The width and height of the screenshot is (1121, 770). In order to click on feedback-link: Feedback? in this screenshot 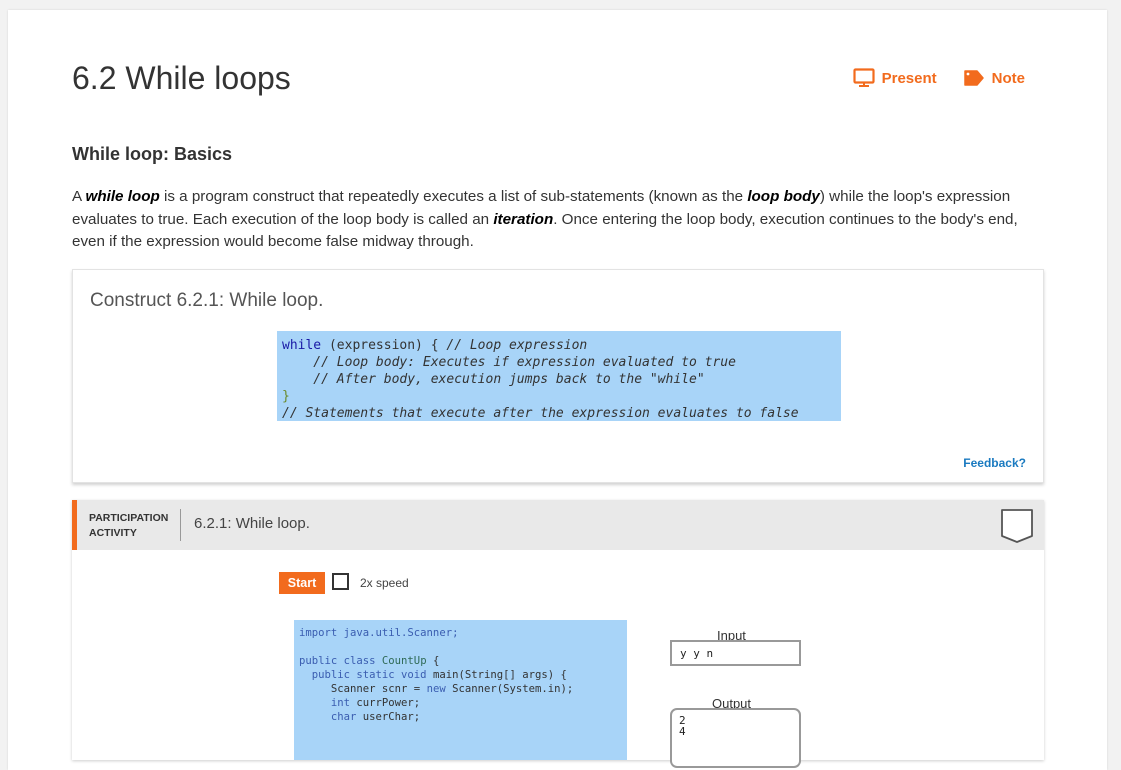, I will do `click(994, 463)`.